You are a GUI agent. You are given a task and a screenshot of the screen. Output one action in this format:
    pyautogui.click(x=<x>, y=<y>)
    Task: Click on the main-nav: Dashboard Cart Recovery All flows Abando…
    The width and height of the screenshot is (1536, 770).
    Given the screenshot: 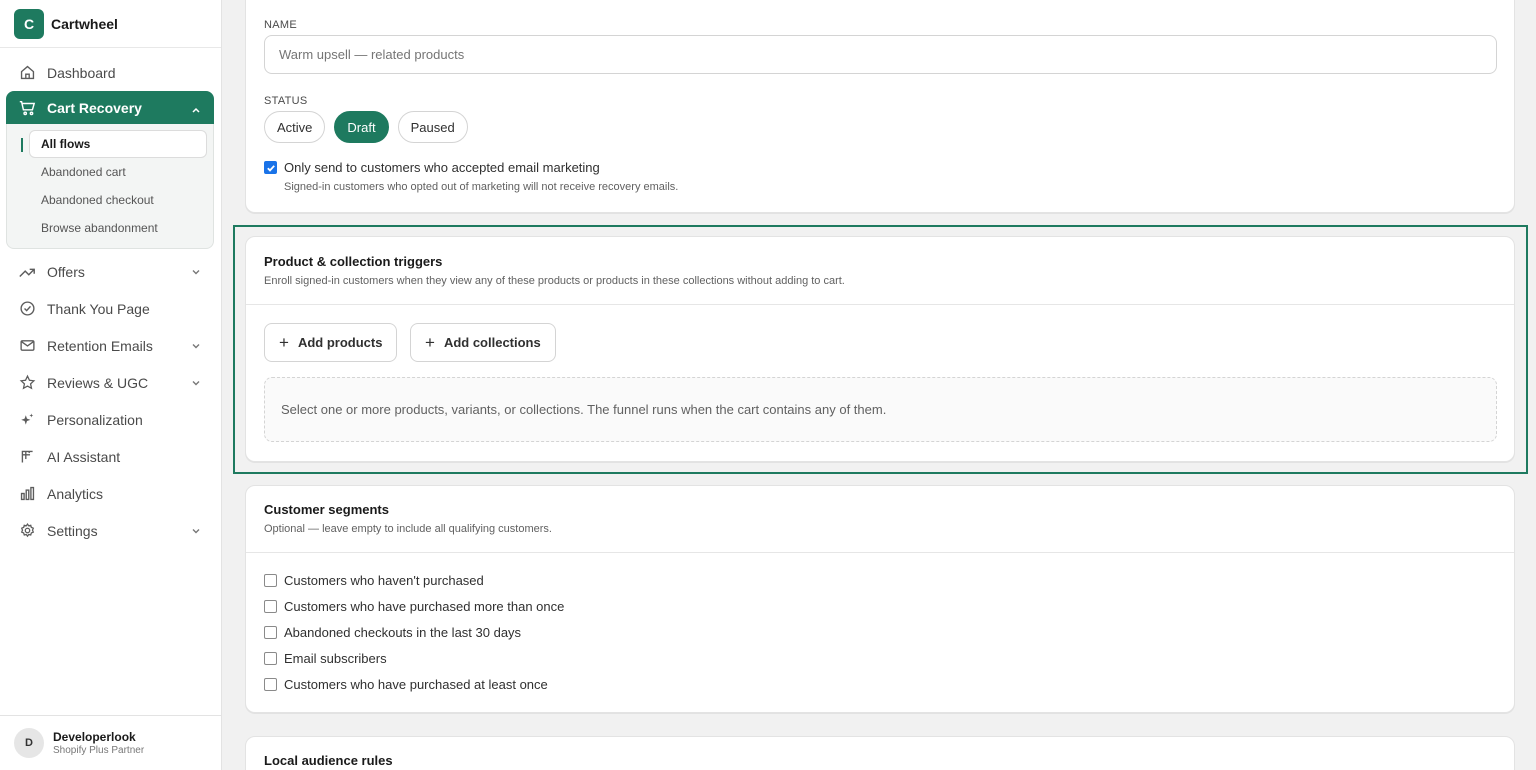 What is the action you would take?
    pyautogui.click(x=110, y=301)
    